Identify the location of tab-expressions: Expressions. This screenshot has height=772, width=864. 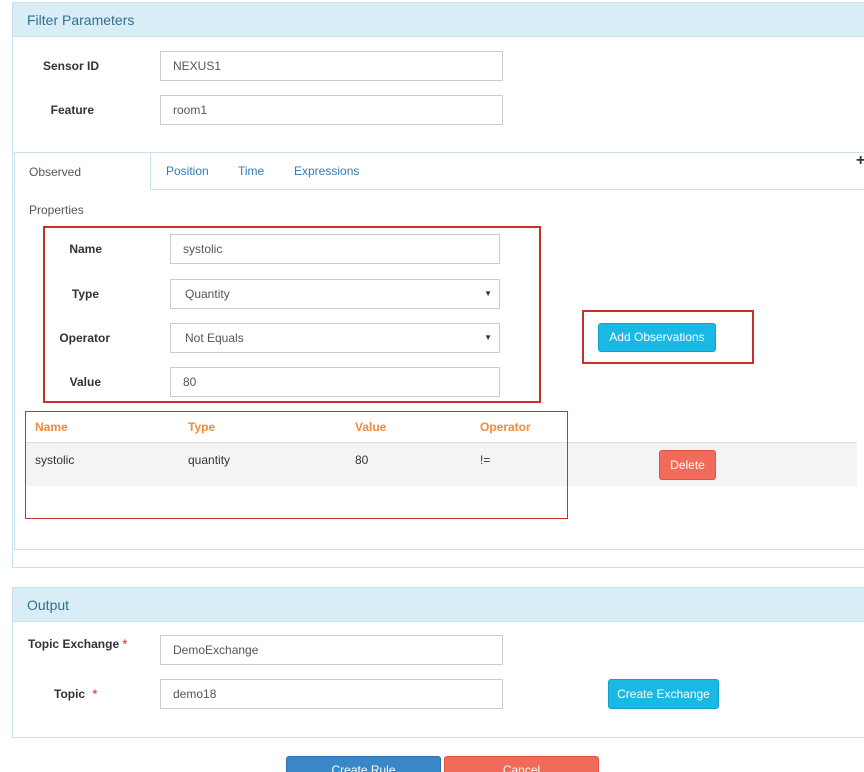
(326, 171).